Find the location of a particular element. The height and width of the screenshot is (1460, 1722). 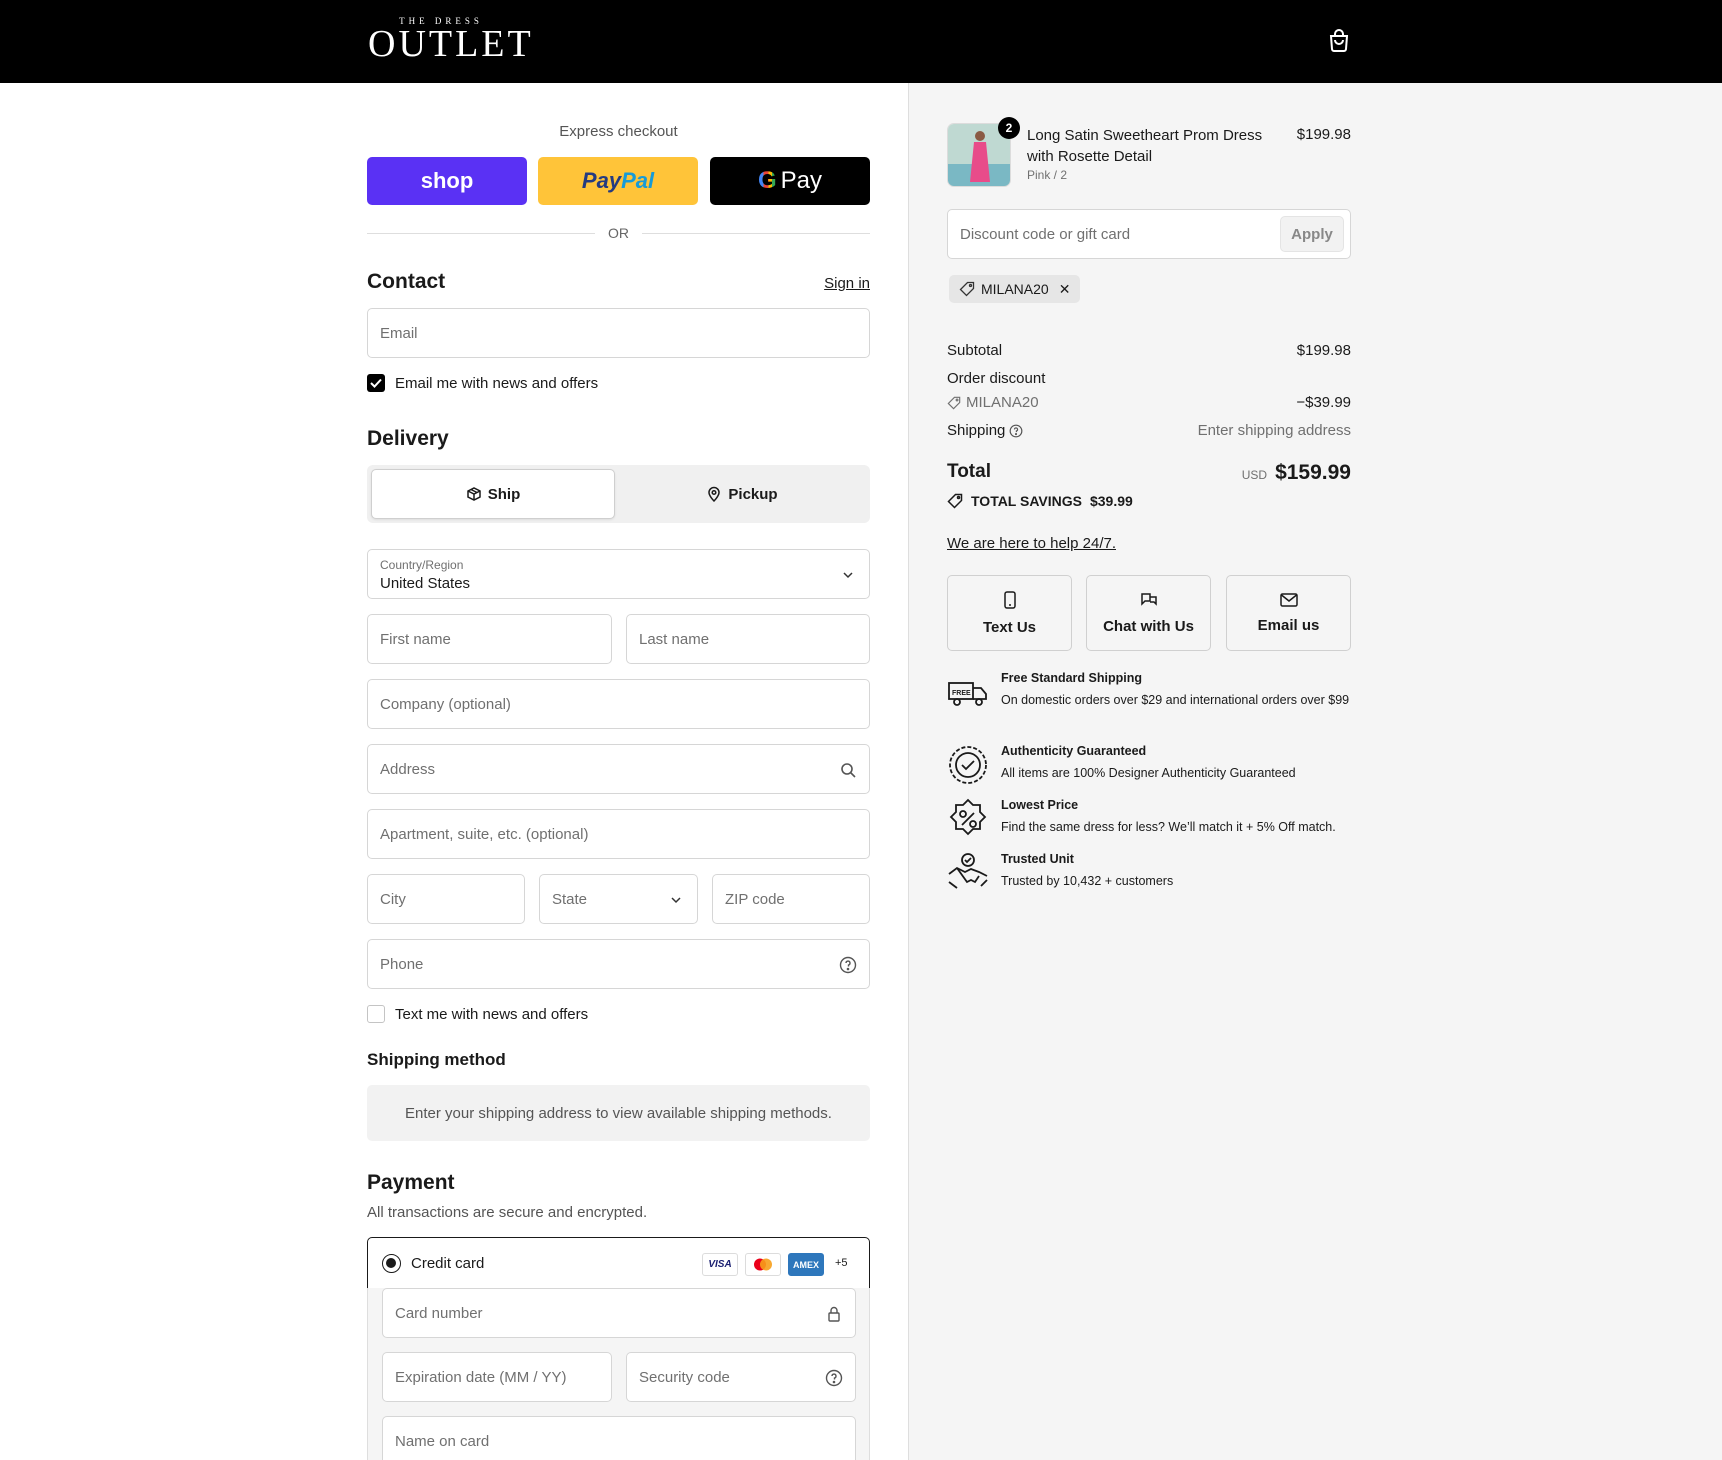

more-cards-badge: +5 is located at coordinates (841, 1263).